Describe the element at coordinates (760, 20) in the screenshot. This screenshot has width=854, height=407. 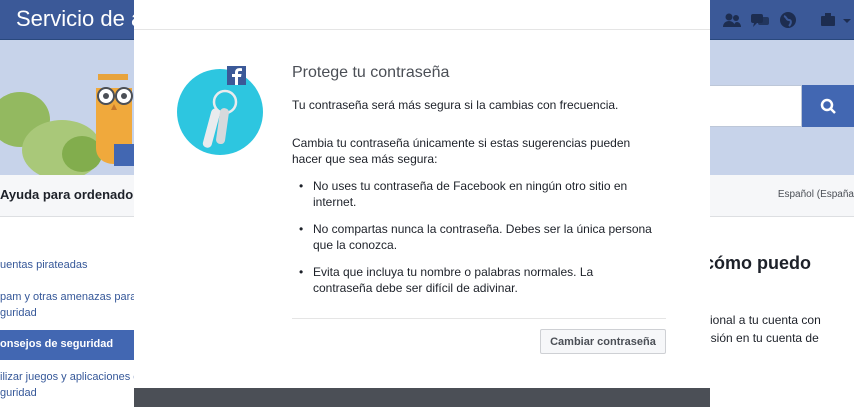
I see `messages-icon` at that location.